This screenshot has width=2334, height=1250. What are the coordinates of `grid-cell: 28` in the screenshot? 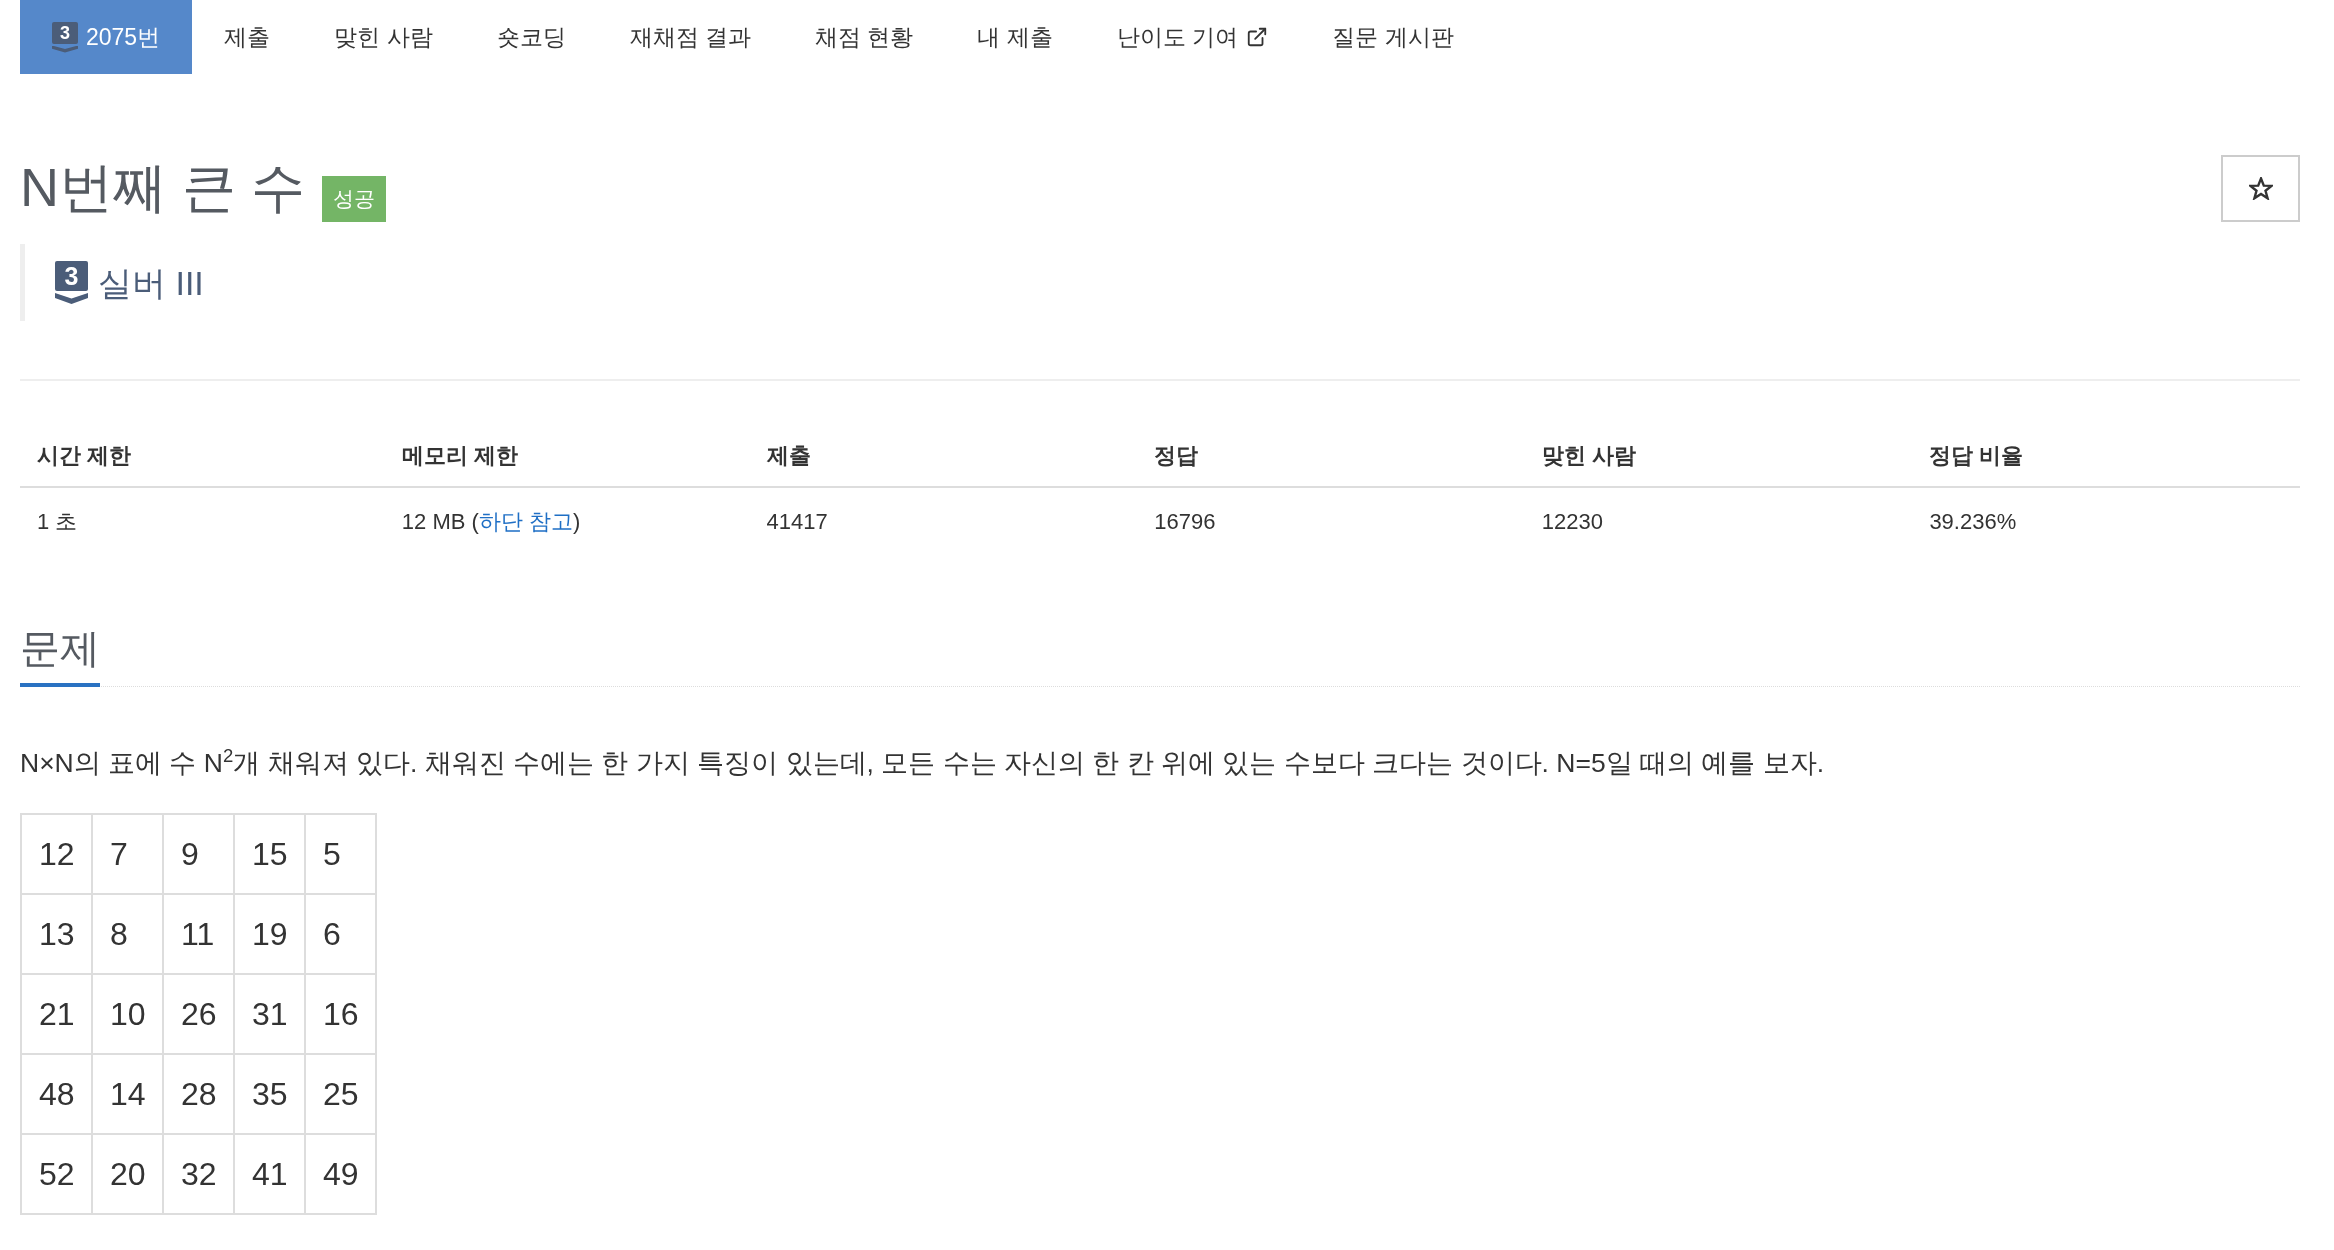 It's located at (198, 1094).